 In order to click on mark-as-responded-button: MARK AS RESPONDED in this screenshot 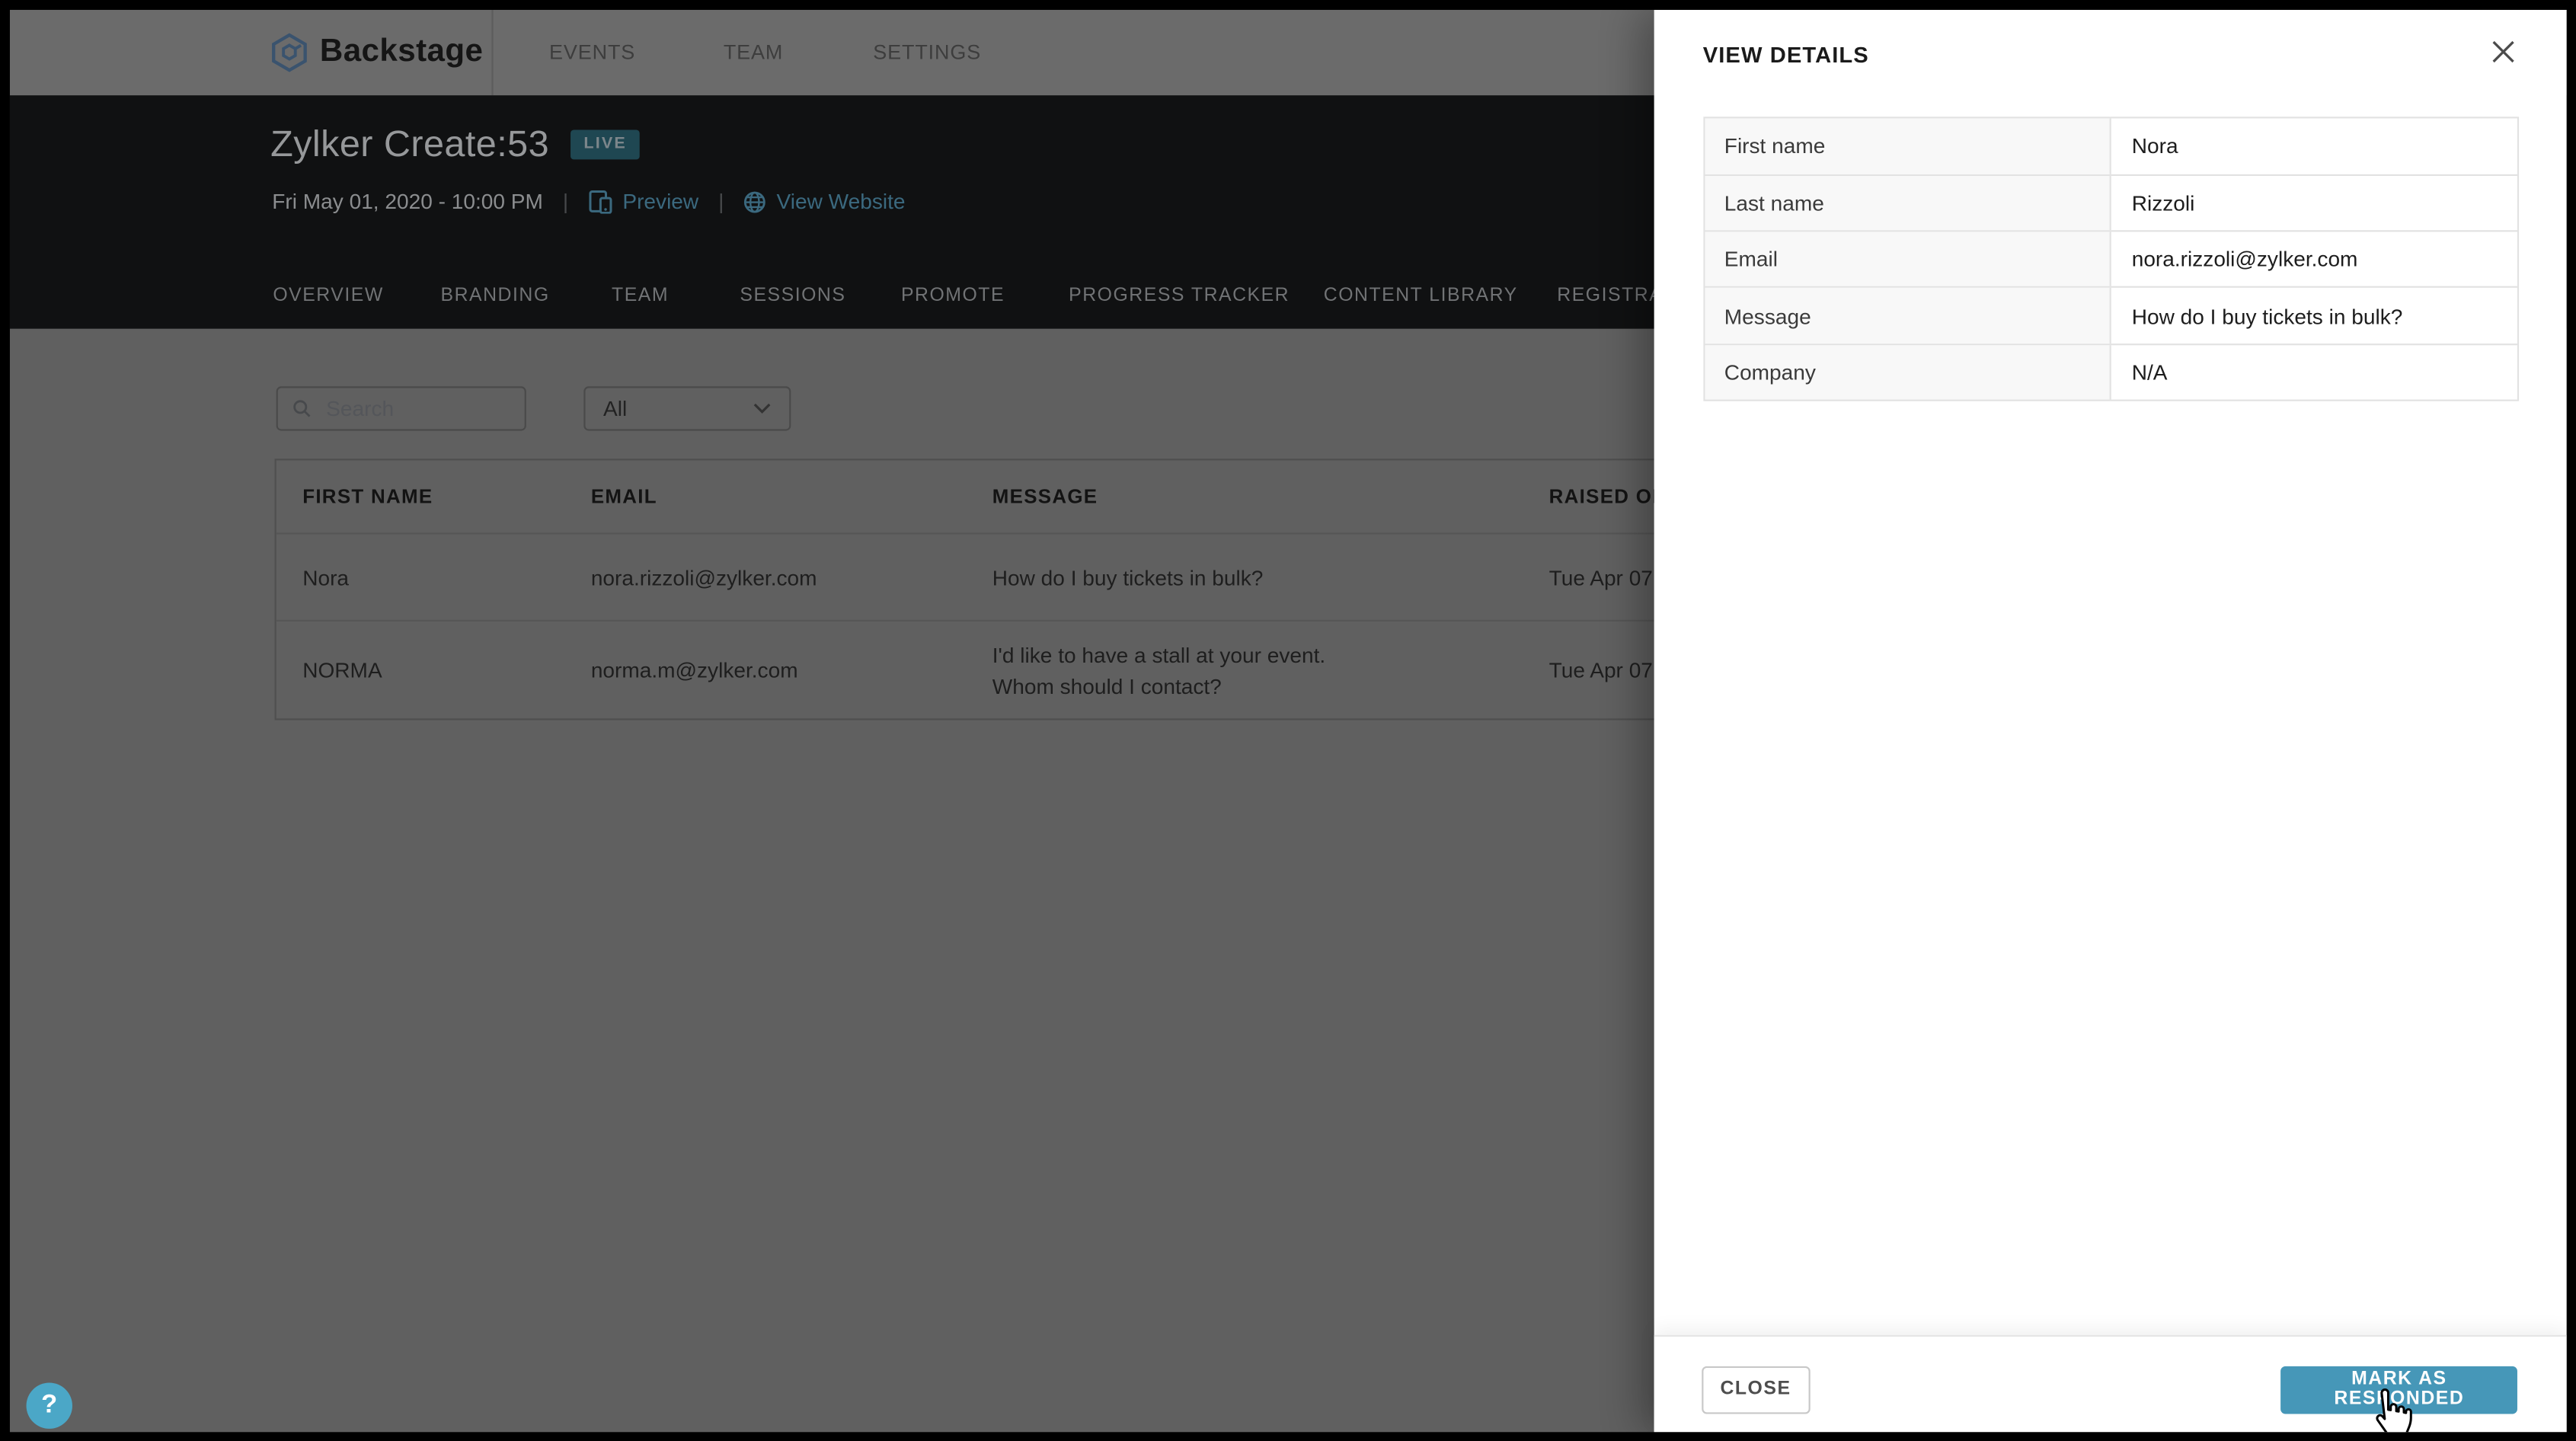, I will do `click(2399, 1390)`.